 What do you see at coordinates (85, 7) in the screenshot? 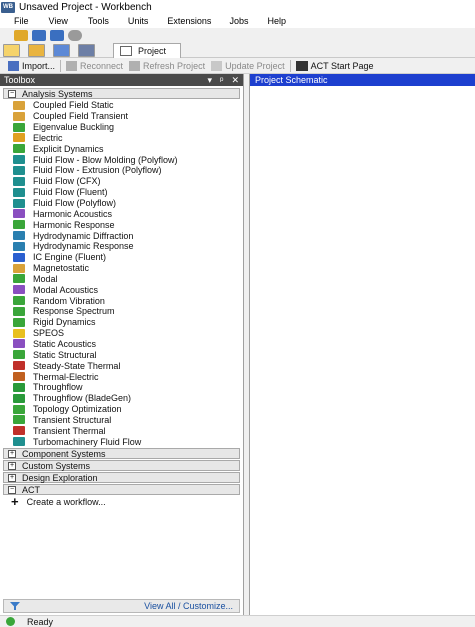
I see `window-title: Unsaved Project - Workbench` at bounding box center [85, 7].